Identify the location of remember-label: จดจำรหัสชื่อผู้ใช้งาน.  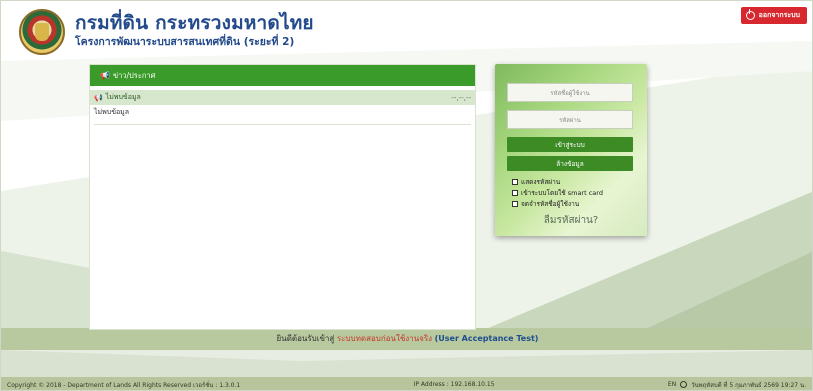
(550, 204).